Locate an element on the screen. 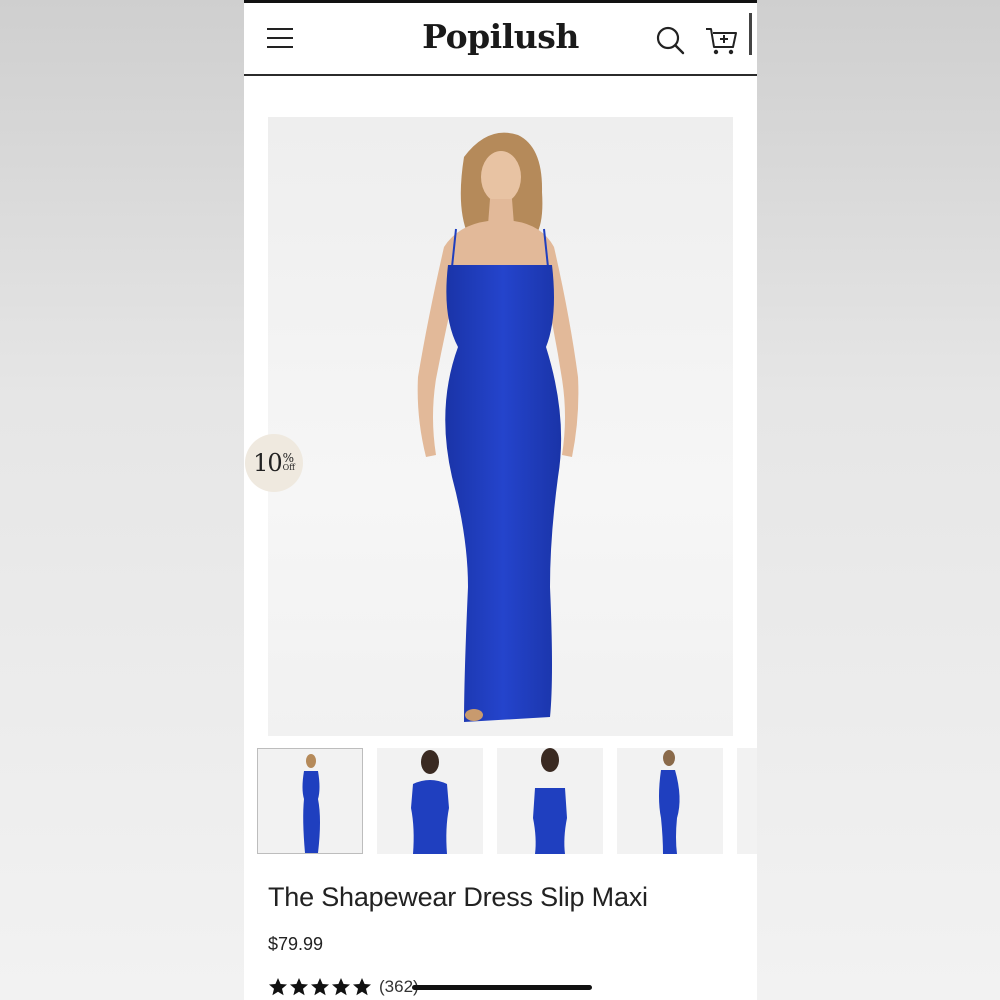  rating-row: (362) is located at coordinates (343, 987).